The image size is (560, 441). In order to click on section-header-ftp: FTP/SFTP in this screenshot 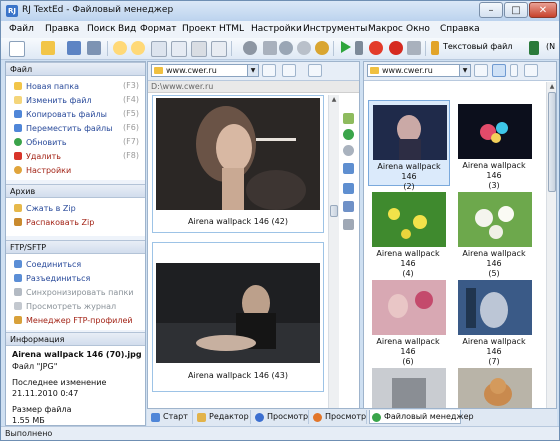, I will do `click(75, 247)`.